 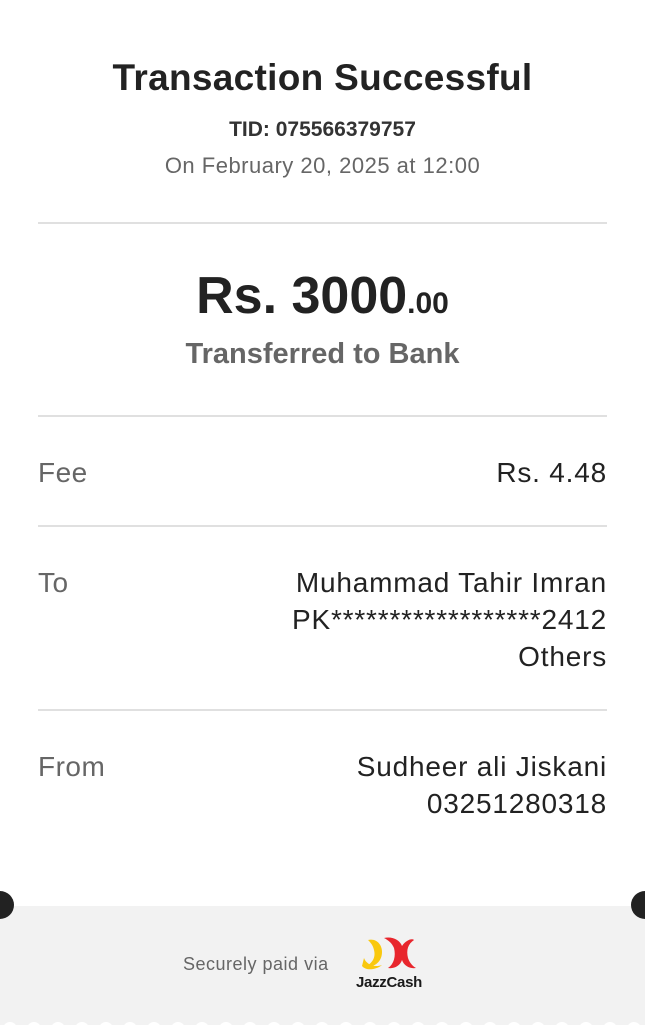 I want to click on jazzcash-logo: JazzCash, so click(x=389, y=964).